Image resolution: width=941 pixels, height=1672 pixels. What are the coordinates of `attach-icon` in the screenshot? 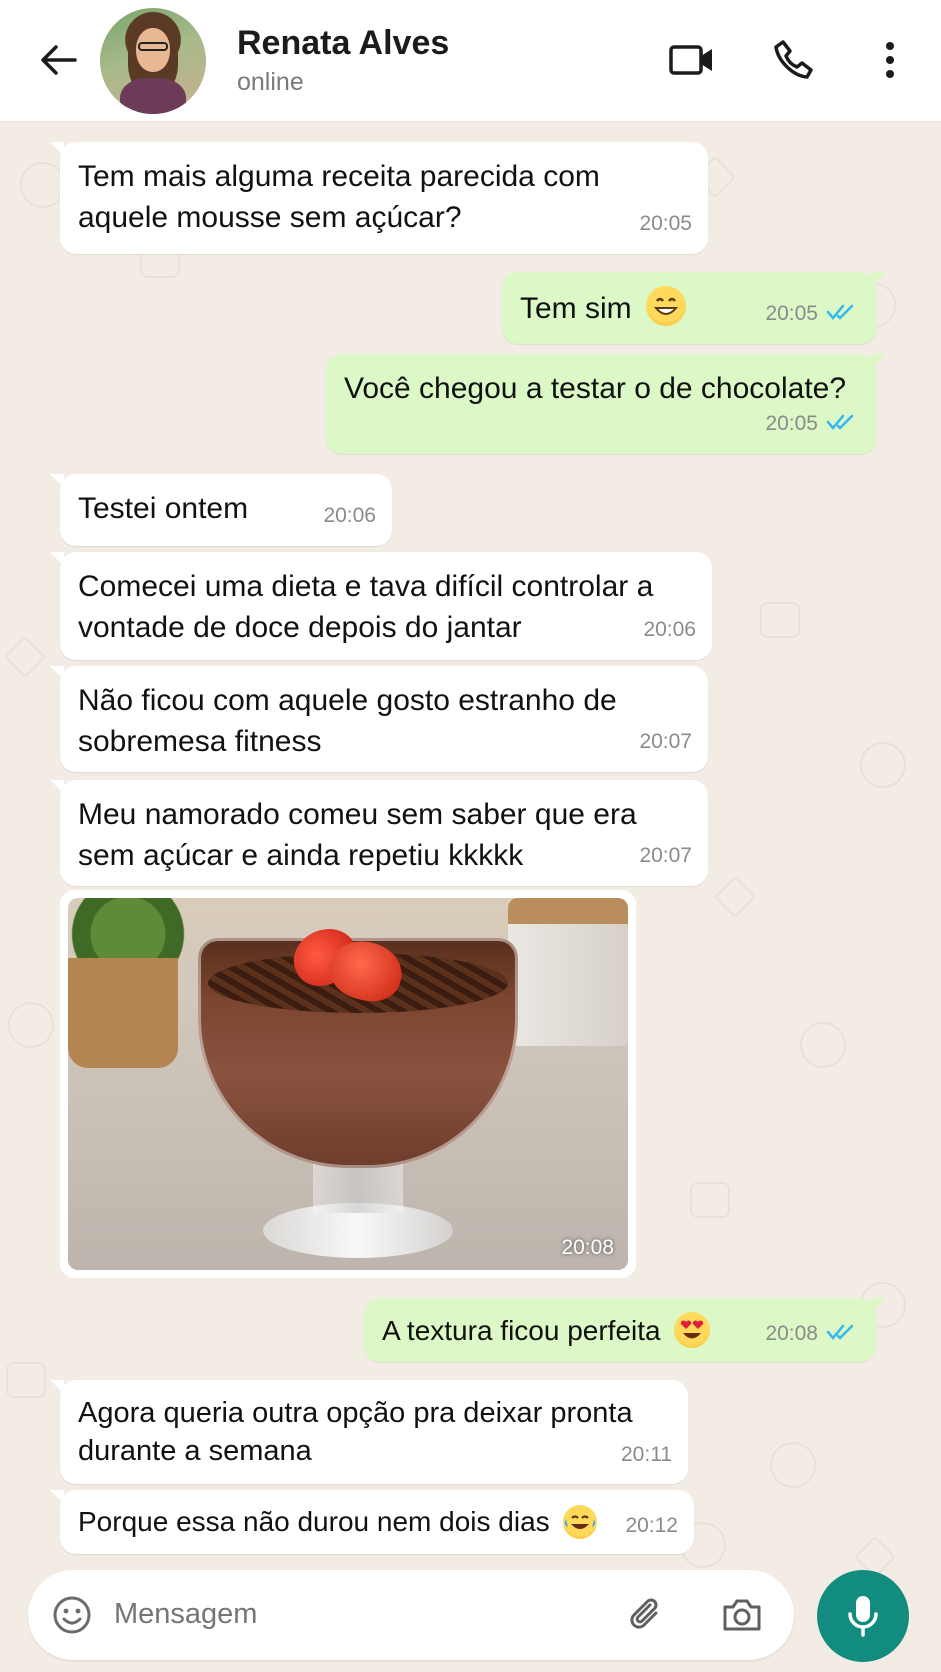 It's located at (646, 1615).